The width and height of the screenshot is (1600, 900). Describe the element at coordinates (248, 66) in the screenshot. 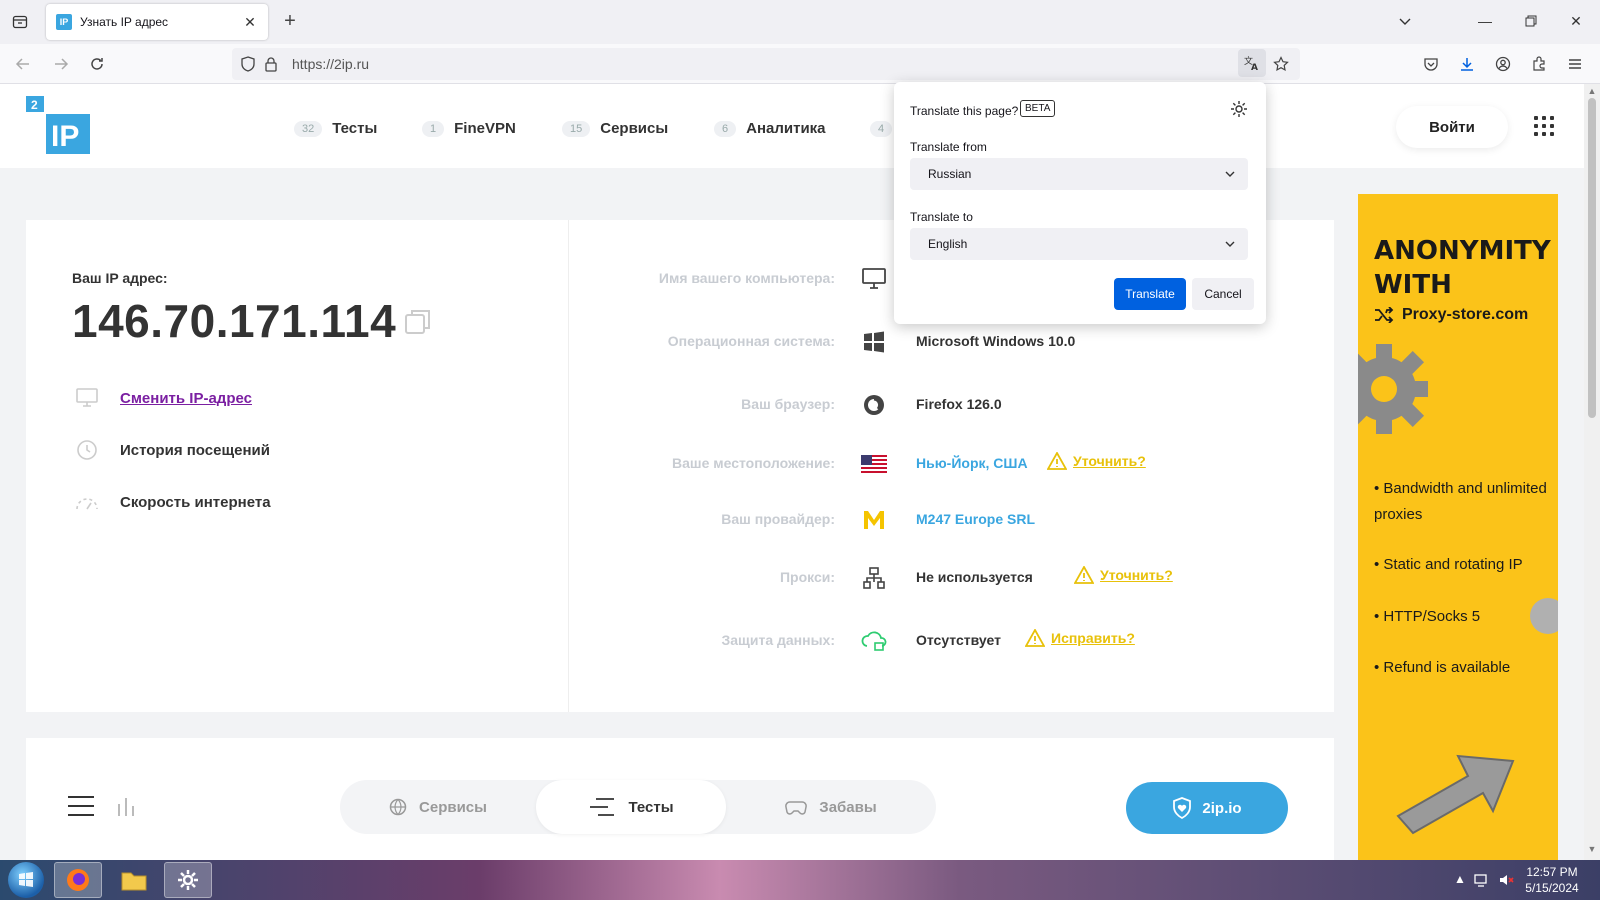

I see `shield-icon` at that location.